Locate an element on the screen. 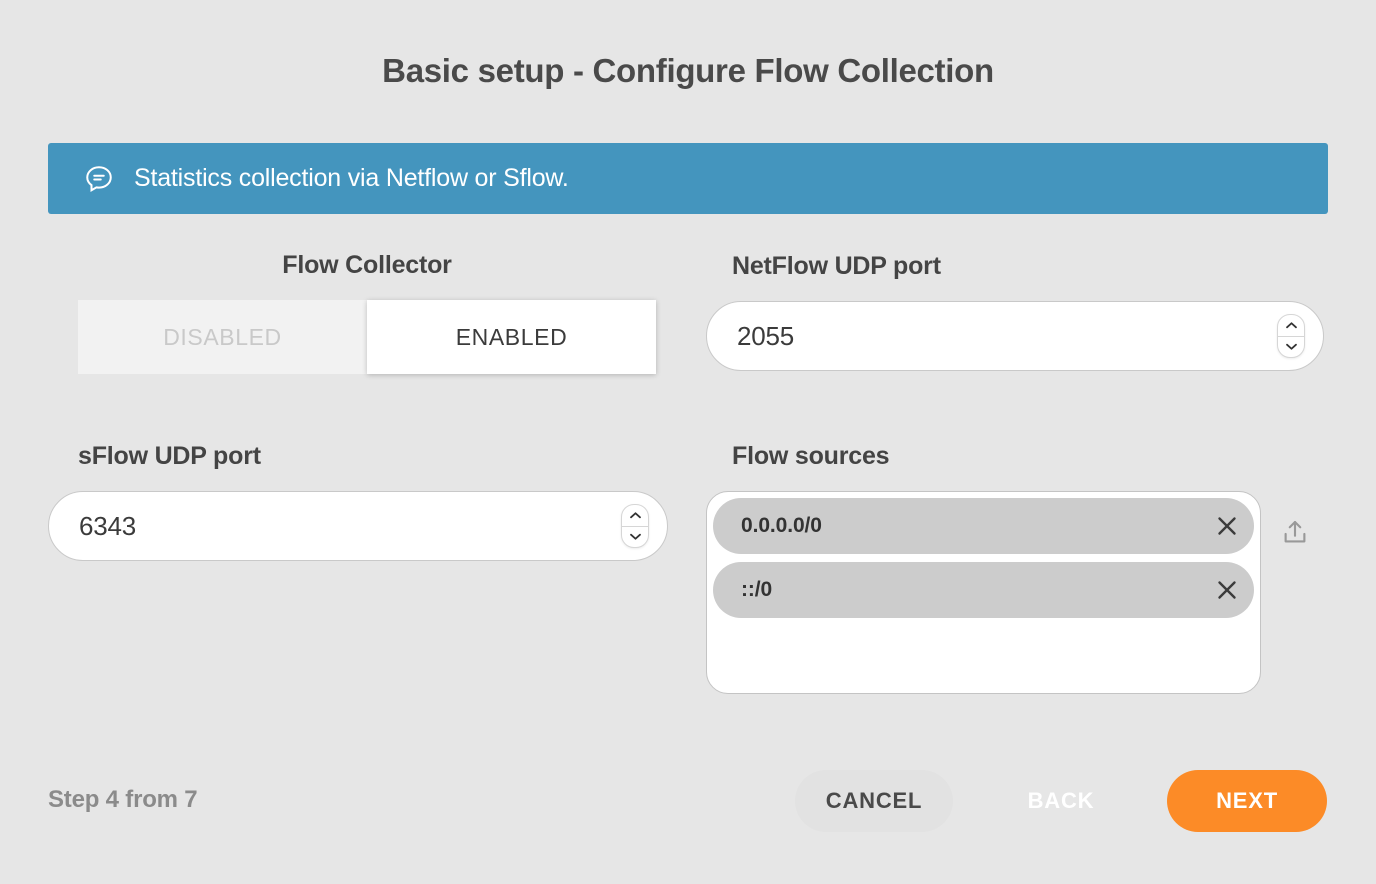 This screenshot has width=1376, height=884. comment-bubble-icon is located at coordinates (99, 179).